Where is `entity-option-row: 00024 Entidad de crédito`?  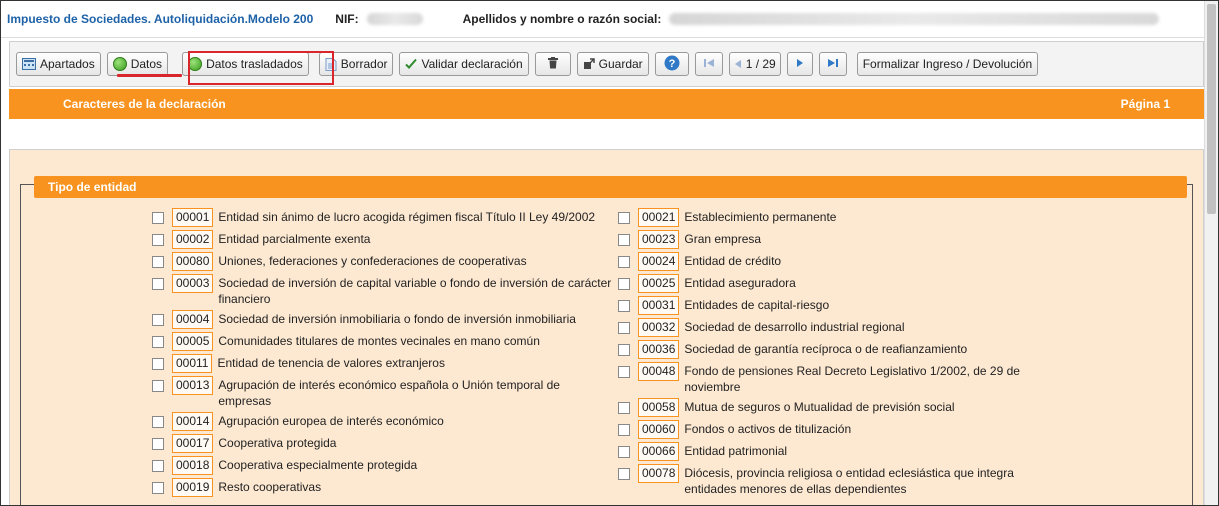 entity-option-row: 00024 Entidad de crédito is located at coordinates (838, 261).